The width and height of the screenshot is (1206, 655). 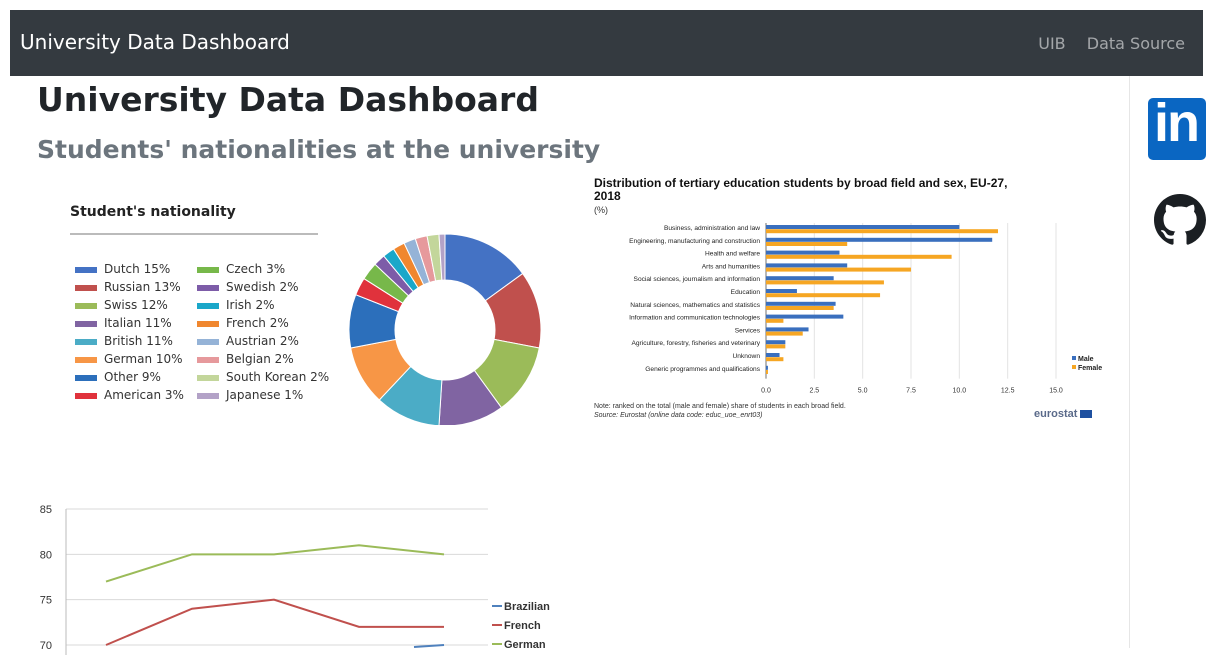 What do you see at coordinates (766, 391) in the screenshot?
I see `x-tick-label: 0.0` at bounding box center [766, 391].